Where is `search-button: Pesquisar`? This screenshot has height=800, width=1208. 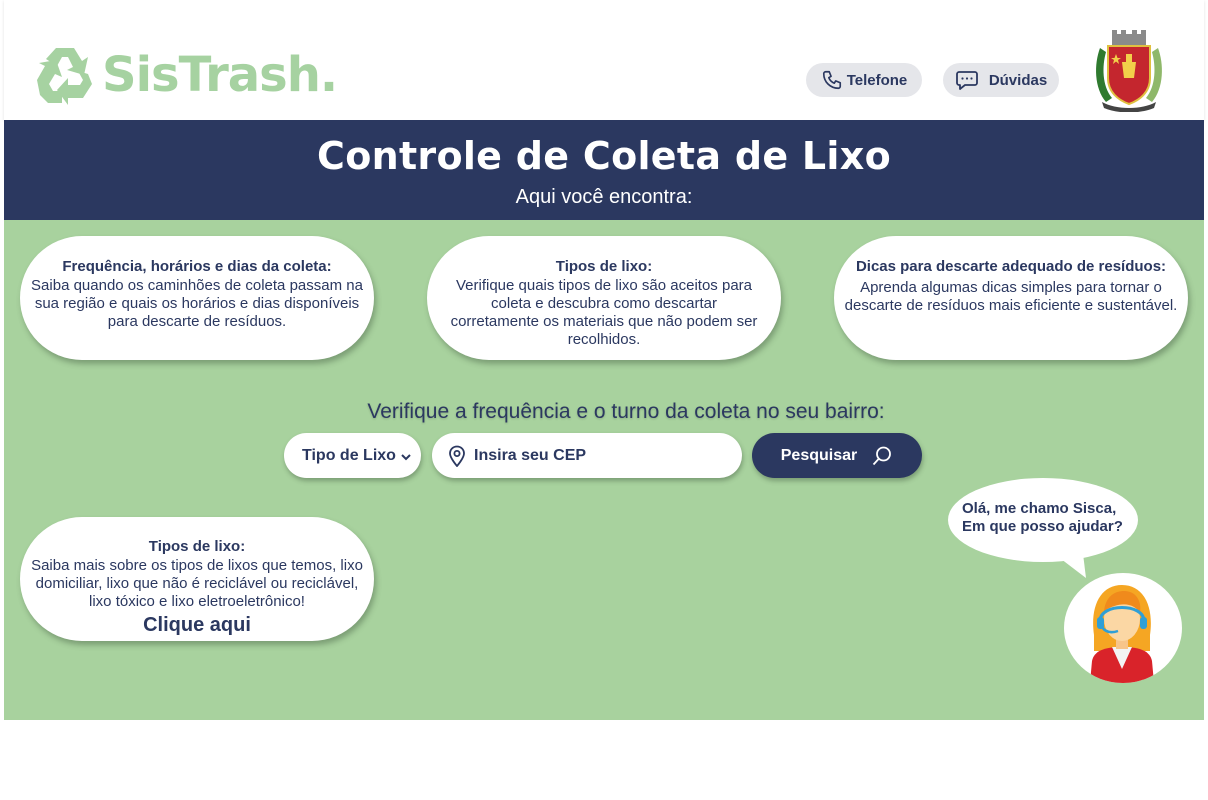 search-button: Pesquisar is located at coordinates (837, 455).